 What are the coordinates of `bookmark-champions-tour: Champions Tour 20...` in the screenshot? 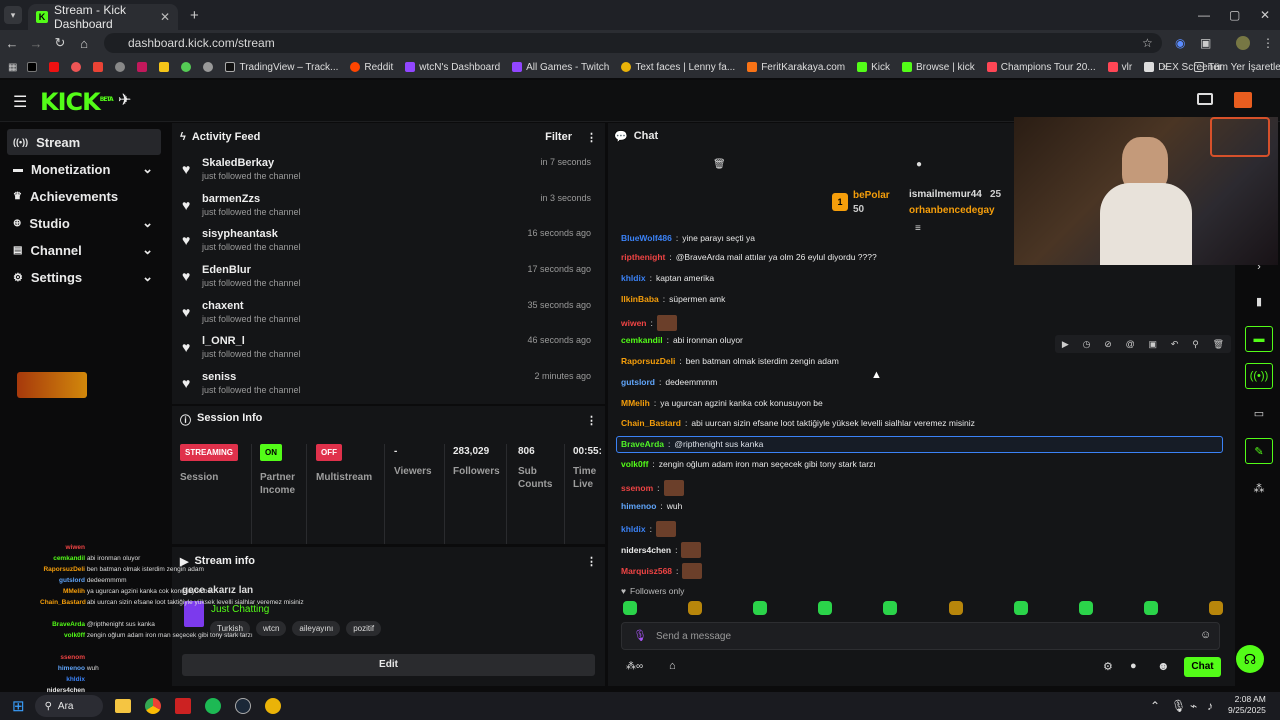 It's located at (1041, 67).